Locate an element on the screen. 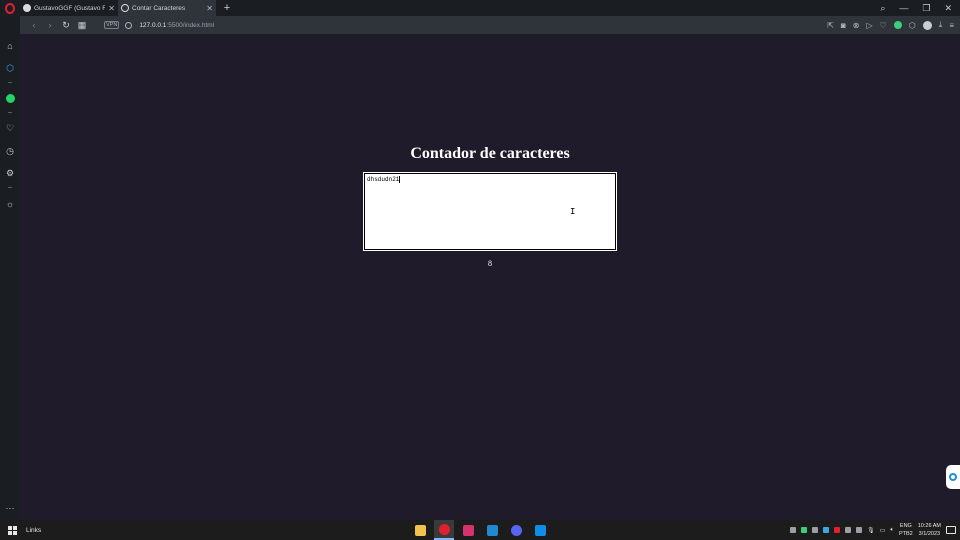 The width and height of the screenshot is (960, 540). menu-icon: ≡ is located at coordinates (951, 25).